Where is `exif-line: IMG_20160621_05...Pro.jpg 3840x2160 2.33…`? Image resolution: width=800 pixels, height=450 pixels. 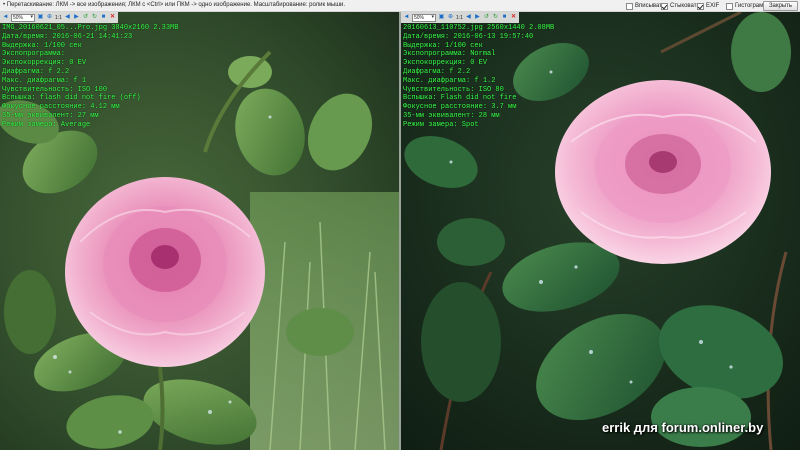 exif-line: IMG_20160621_05...Pro.jpg 3840x2160 2.33… is located at coordinates (90, 28).